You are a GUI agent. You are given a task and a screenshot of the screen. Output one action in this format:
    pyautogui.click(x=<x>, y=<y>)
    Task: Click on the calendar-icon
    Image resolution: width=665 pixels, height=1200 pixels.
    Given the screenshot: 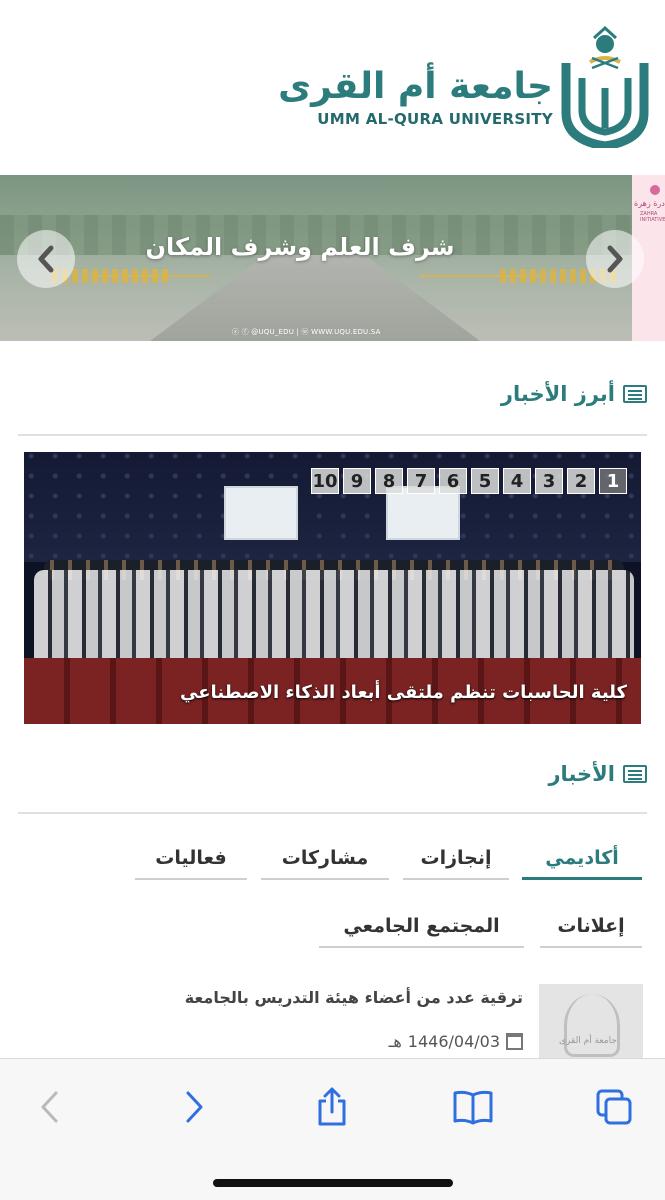 What is the action you would take?
    pyautogui.click(x=514, y=1041)
    